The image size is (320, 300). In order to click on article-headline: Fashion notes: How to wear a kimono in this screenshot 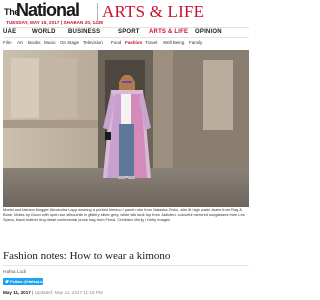, I will do `click(87, 256)`.